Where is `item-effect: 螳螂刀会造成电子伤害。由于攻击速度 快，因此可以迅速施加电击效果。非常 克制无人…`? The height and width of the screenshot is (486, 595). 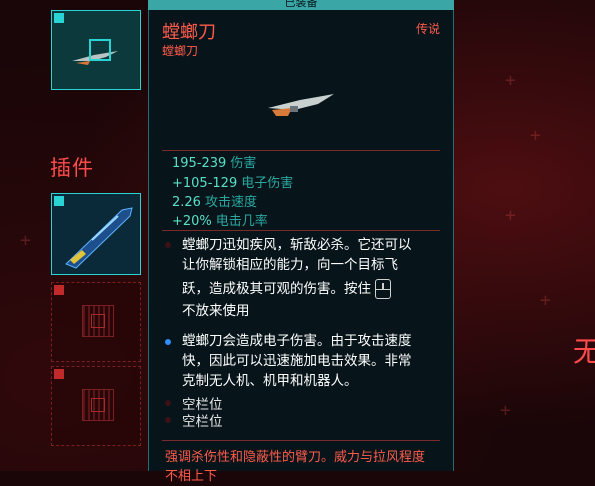
item-effect: 螳螂刀会造成电子伤害。由于攻击速度 快，因此可以迅速施加电击效果。非常 克制无人… is located at coordinates (297, 361).